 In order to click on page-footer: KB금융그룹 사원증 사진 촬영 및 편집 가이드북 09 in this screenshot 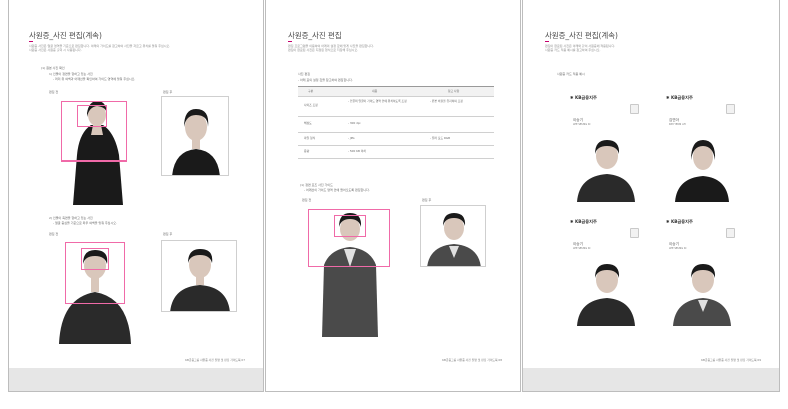, I will do `click(731, 360)`.